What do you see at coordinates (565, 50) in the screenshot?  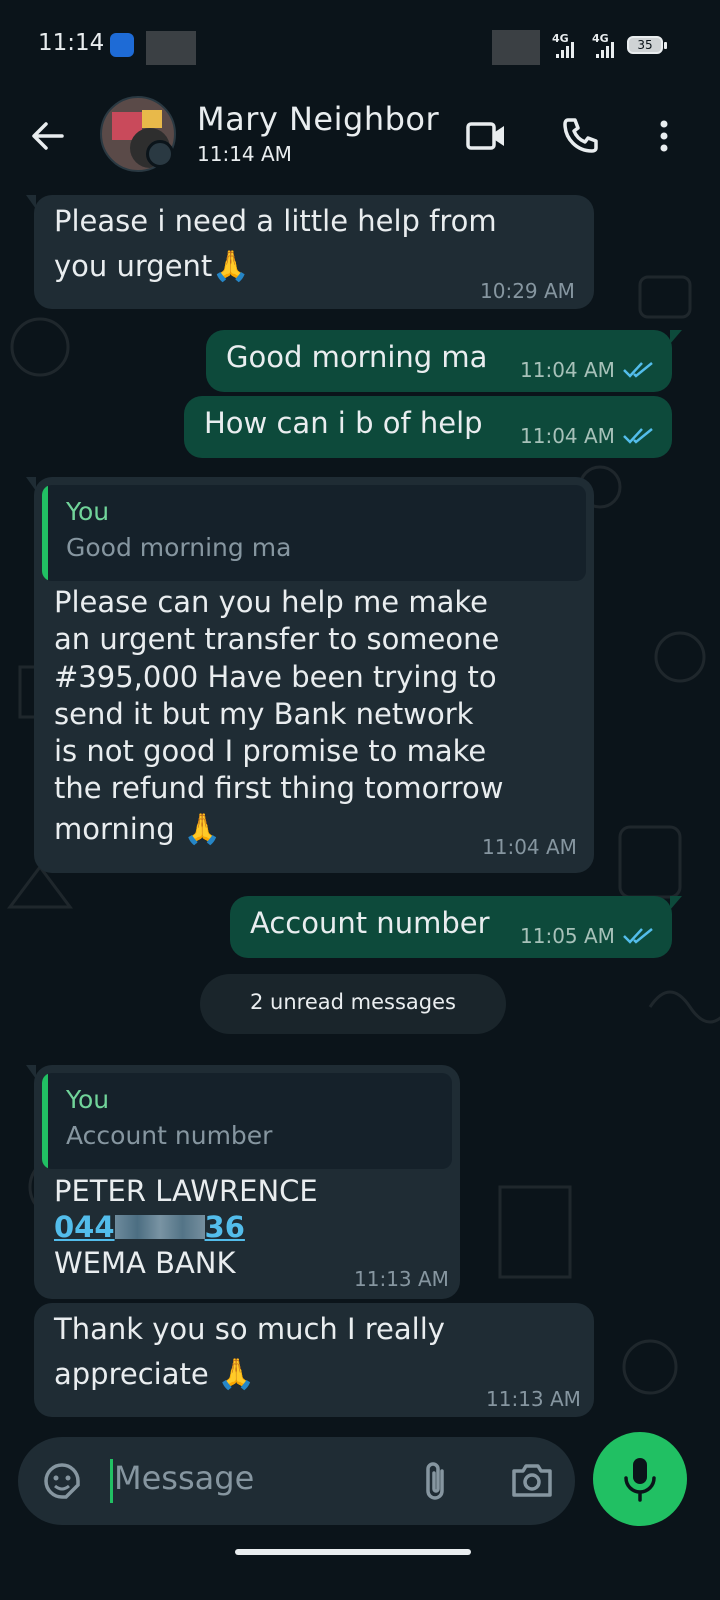 I see `signal-bars-1-icon` at bounding box center [565, 50].